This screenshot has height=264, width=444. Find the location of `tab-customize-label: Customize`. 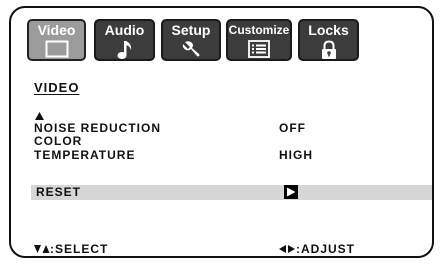

tab-customize-label: Customize is located at coordinates (259, 30).